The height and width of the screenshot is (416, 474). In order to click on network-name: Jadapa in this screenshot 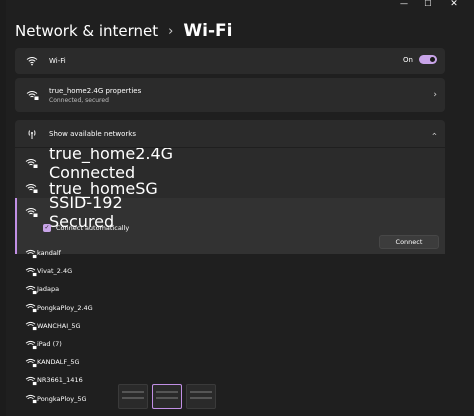, I will do `click(48, 289)`.